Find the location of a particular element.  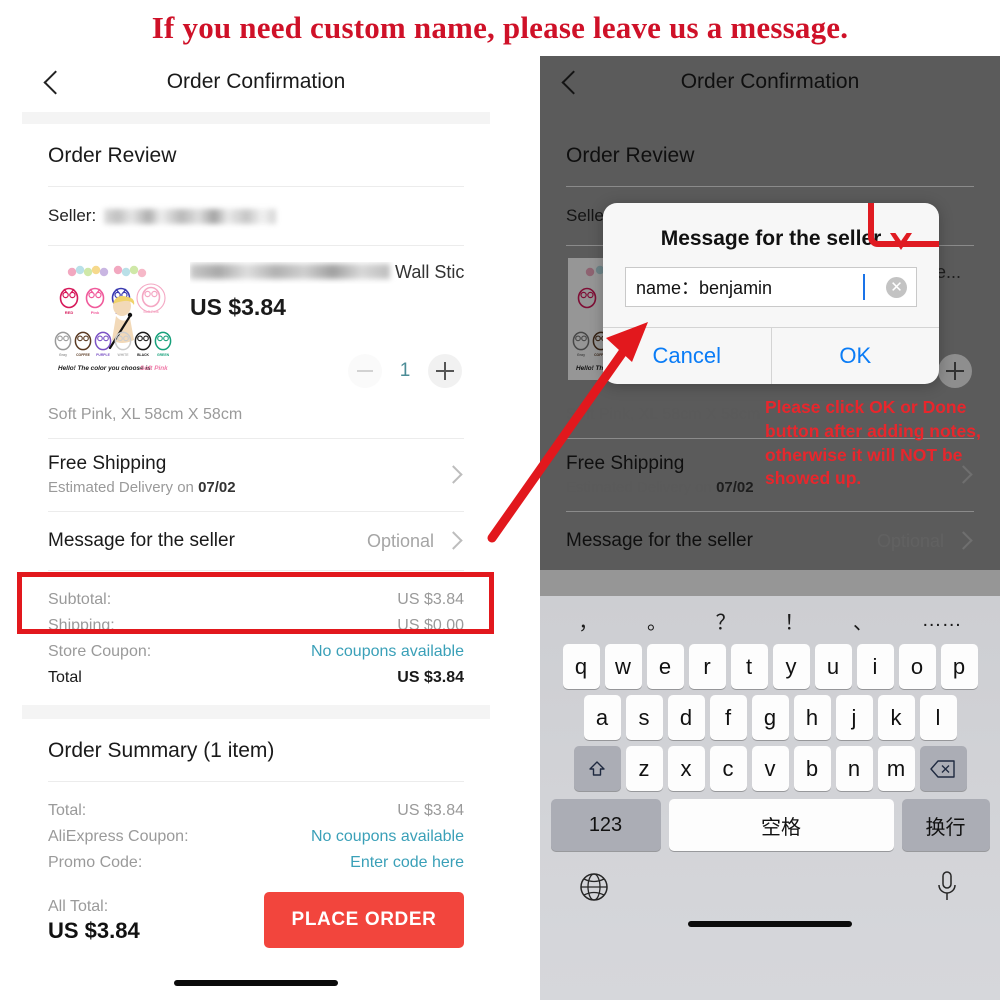

key-b: b is located at coordinates (812, 768).